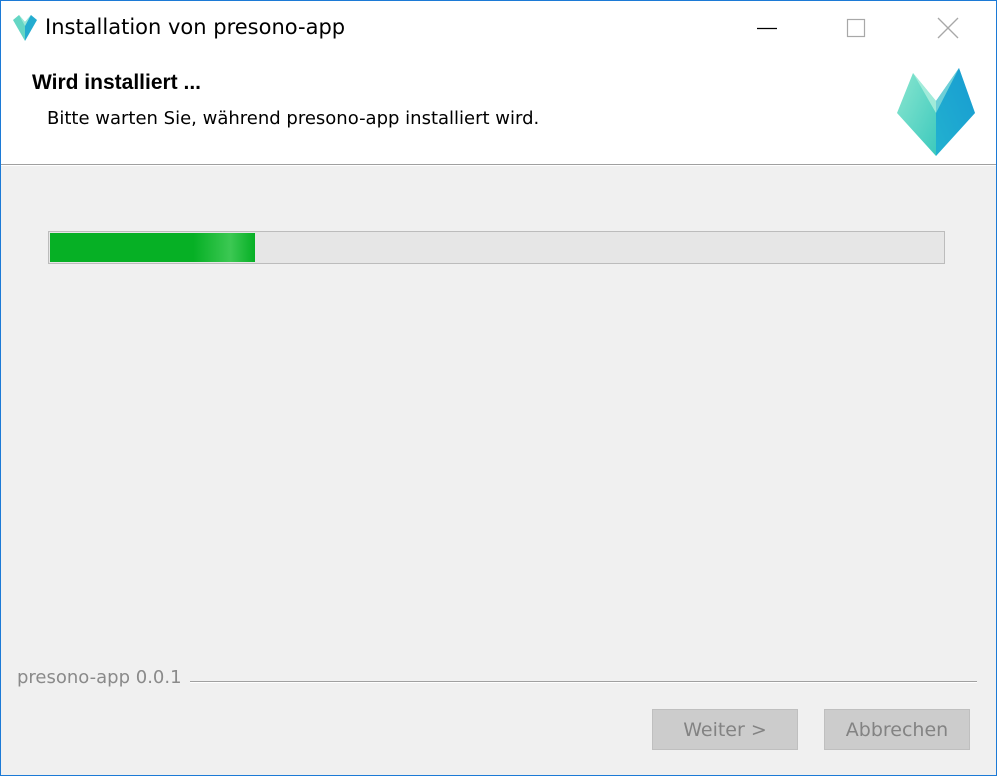  Describe the element at coordinates (152, 247) in the screenshot. I see `progress-fill` at that location.